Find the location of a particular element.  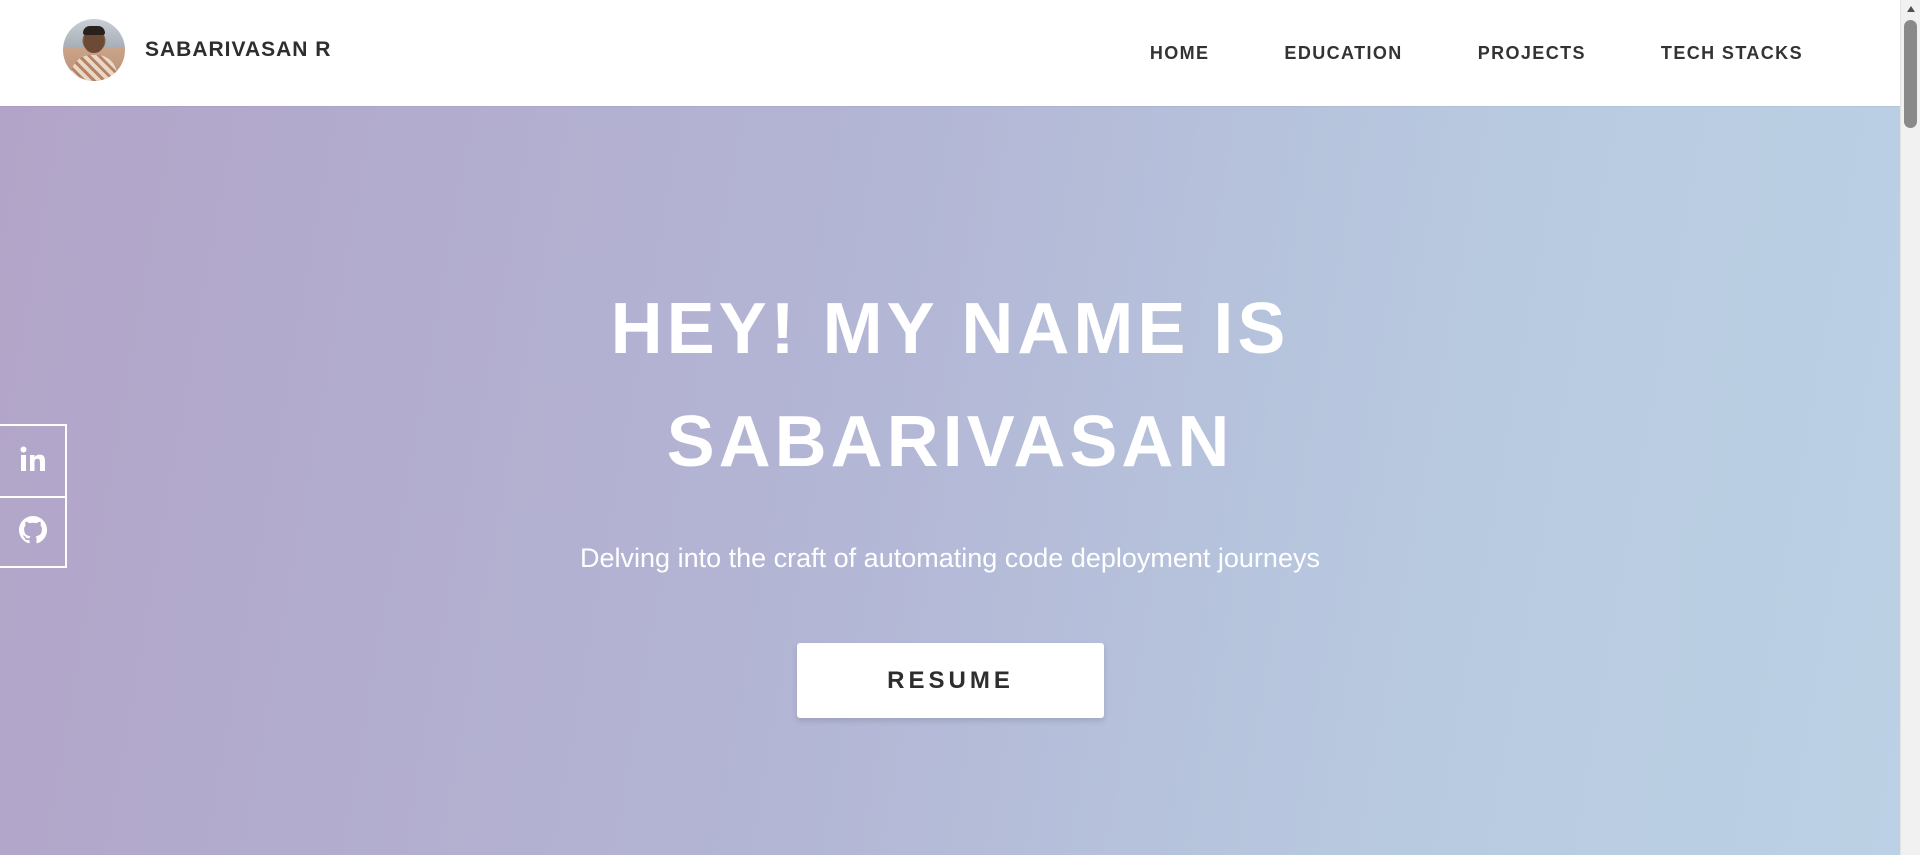

nav-education: EDUCATION is located at coordinates (1343, 53).